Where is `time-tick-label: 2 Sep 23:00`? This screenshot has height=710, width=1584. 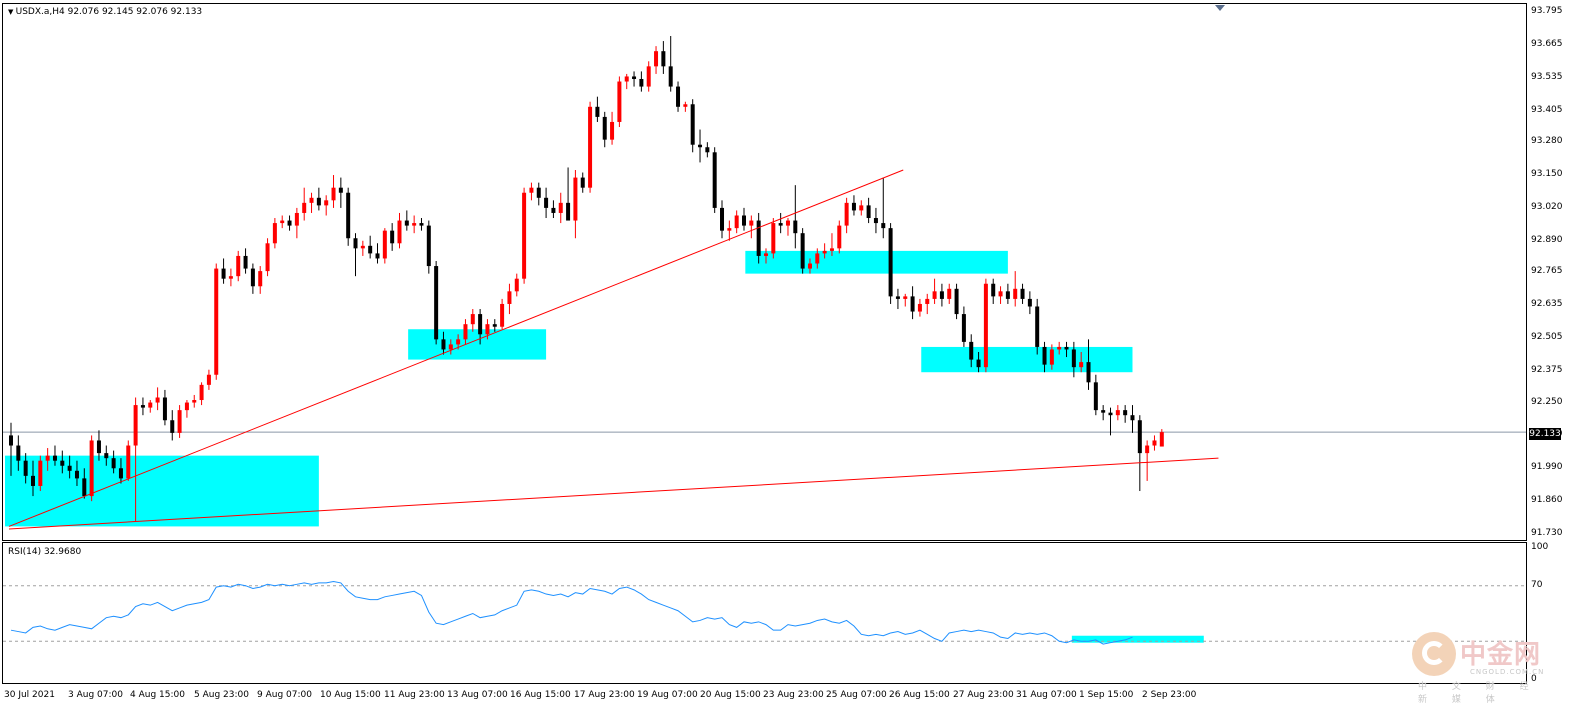 time-tick-label: 2 Sep 23:00 is located at coordinates (1169, 695).